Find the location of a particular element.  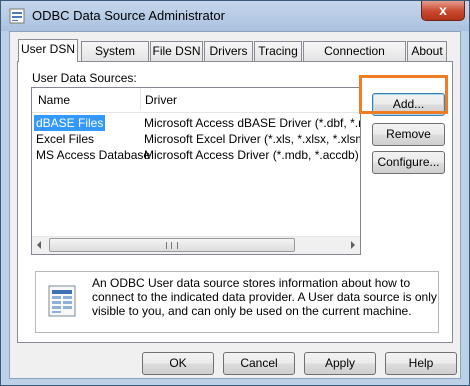

tab-tracing: Tracing is located at coordinates (278, 51).